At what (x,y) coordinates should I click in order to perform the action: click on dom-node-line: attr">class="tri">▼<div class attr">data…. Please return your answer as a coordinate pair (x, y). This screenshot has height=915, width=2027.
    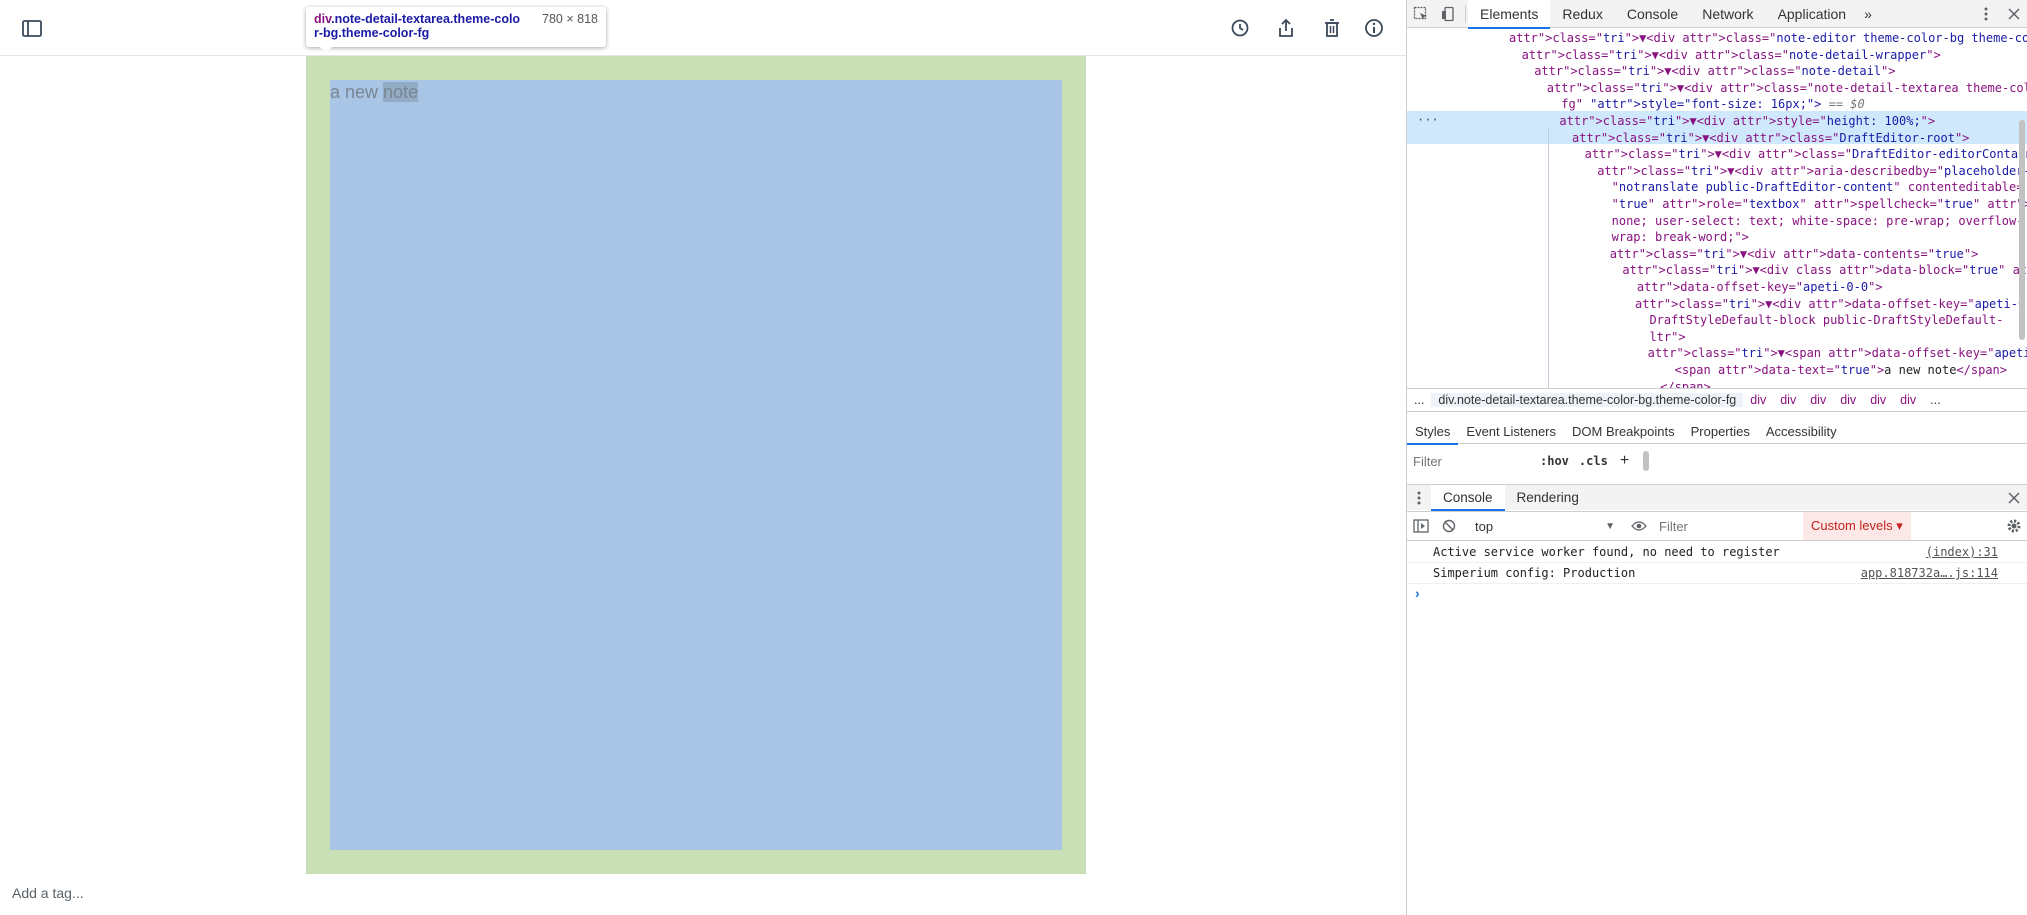
    Looking at the image, I should click on (1824, 270).